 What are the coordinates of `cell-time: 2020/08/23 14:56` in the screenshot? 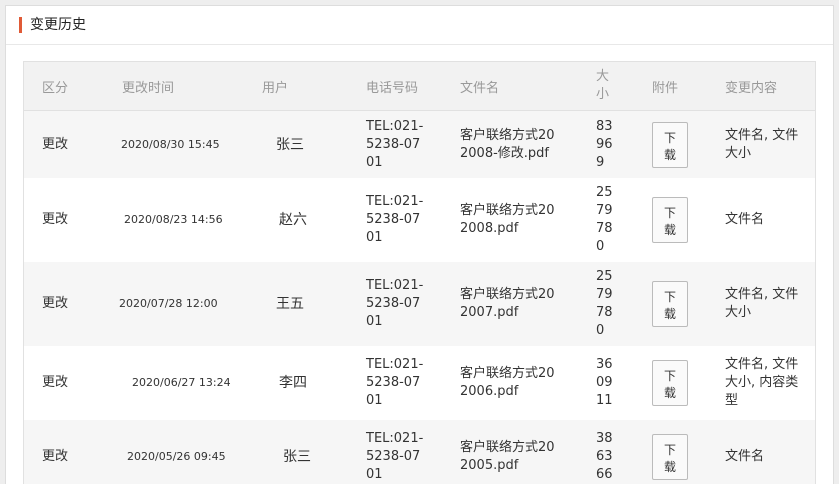 It's located at (174, 220).